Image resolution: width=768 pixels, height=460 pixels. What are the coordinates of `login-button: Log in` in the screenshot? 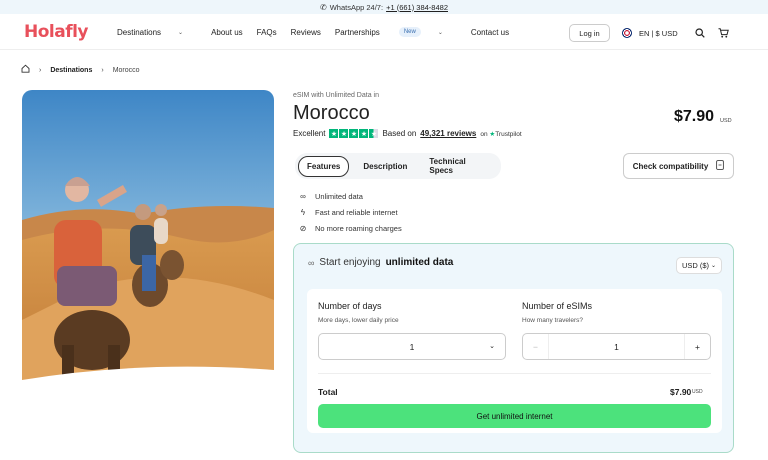 It's located at (589, 33).